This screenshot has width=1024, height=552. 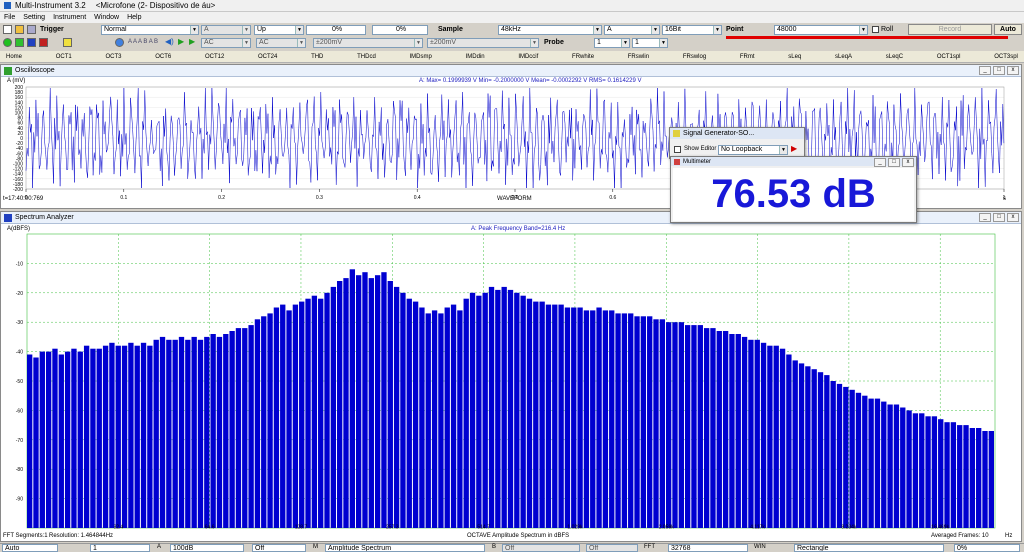 What do you see at coordinates (638, 57) in the screenshot?
I see `func-frswlin: FRswlin` at bounding box center [638, 57].